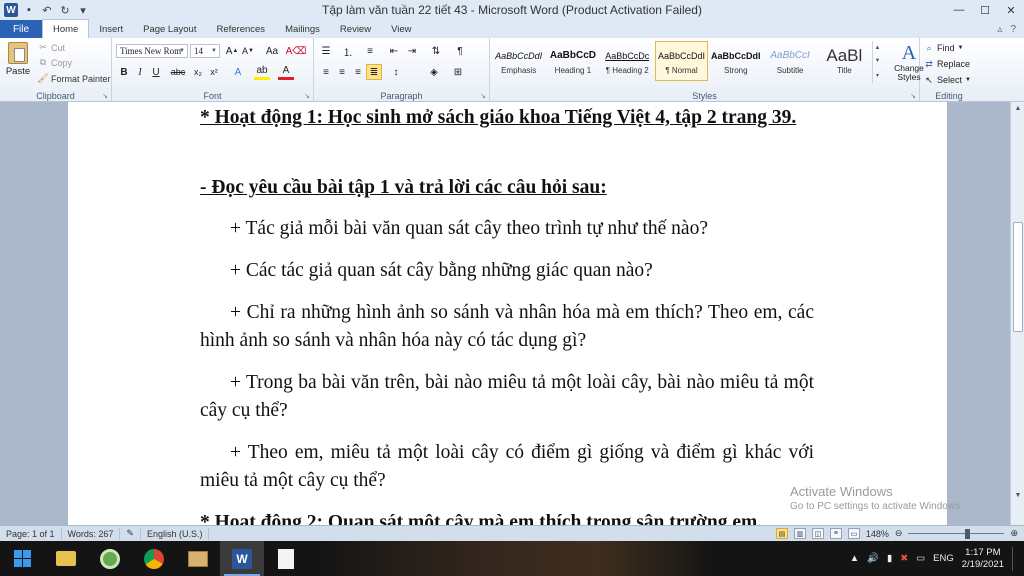 Image resolution: width=1024 pixels, height=576 pixels. I want to click on notifications-icon, so click(1015, 558).